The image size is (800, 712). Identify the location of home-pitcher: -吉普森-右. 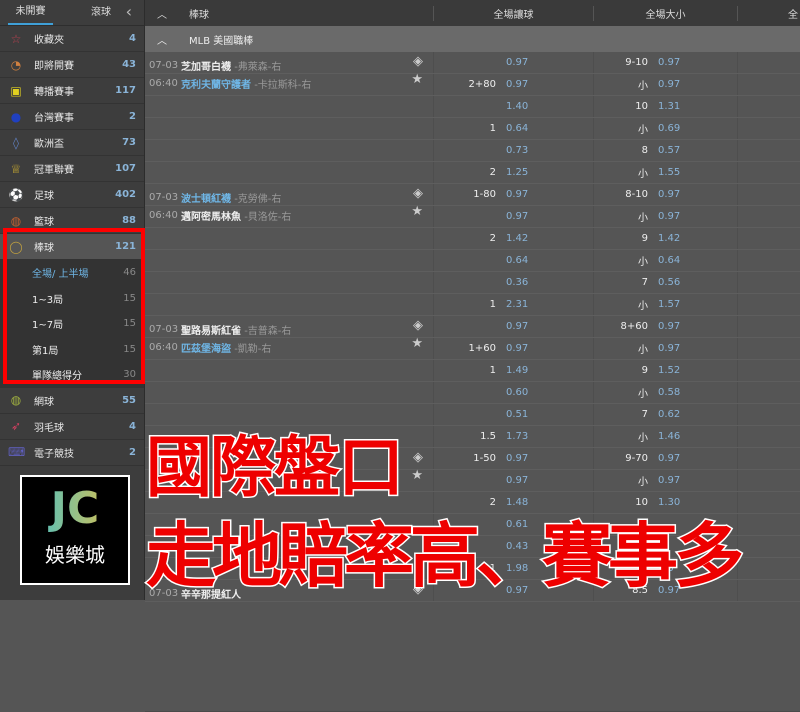
(268, 331).